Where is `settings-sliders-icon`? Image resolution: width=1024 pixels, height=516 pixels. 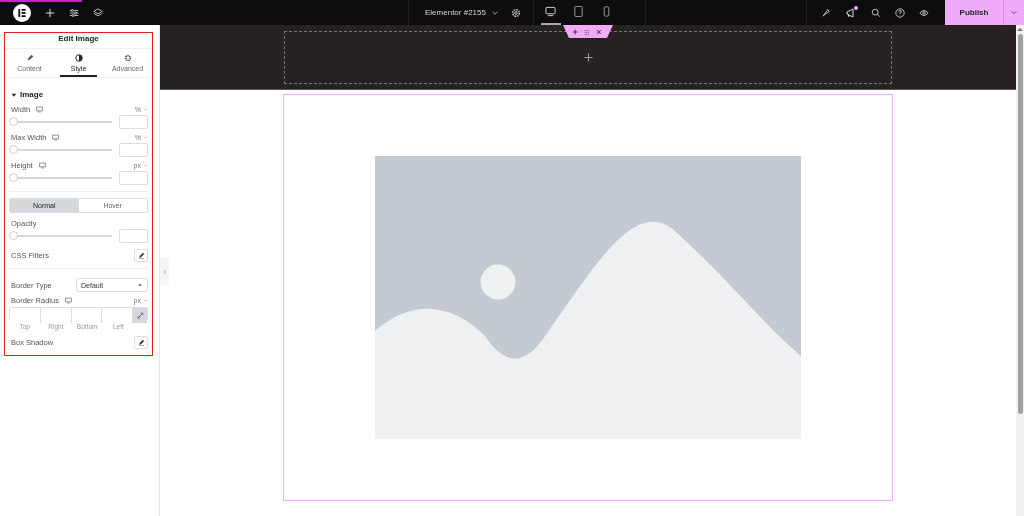
settings-sliders-icon is located at coordinates (74, 12).